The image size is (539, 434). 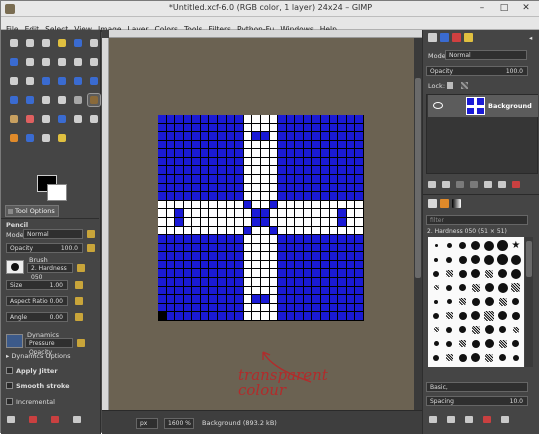 What do you see at coordinates (9, 385) in the screenshot?
I see `smooth-stroke-checkbox` at bounding box center [9, 385].